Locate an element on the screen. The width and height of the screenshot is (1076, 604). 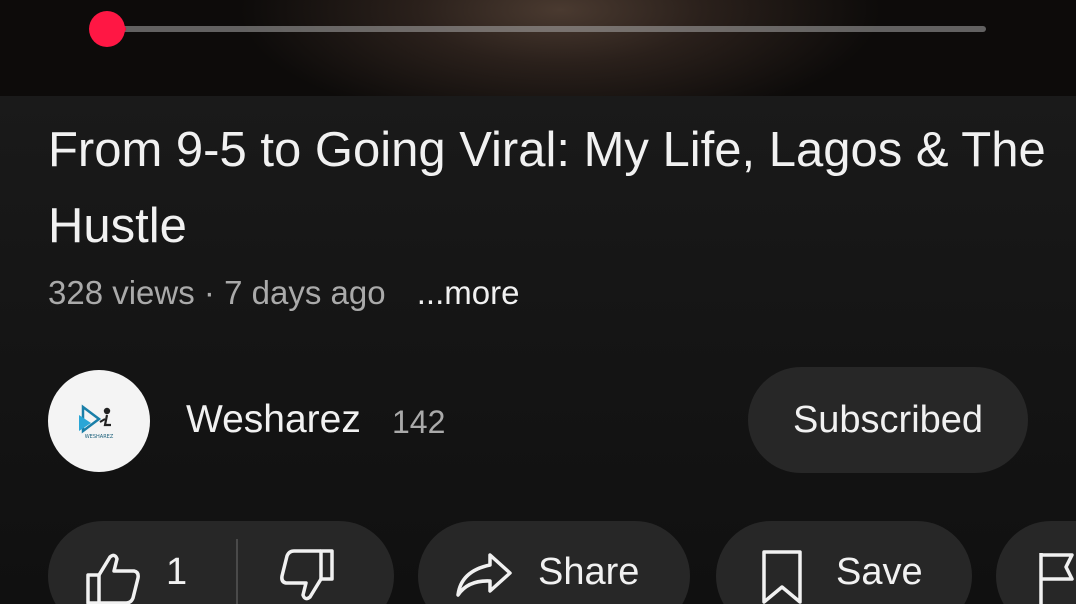
save-label: Save is located at coordinates (879, 572).